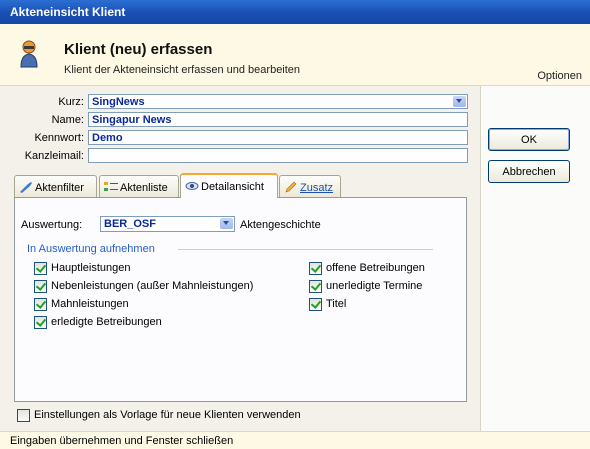 The height and width of the screenshot is (449, 590). Describe the element at coordinates (111, 186) in the screenshot. I see `list-icon` at that location.